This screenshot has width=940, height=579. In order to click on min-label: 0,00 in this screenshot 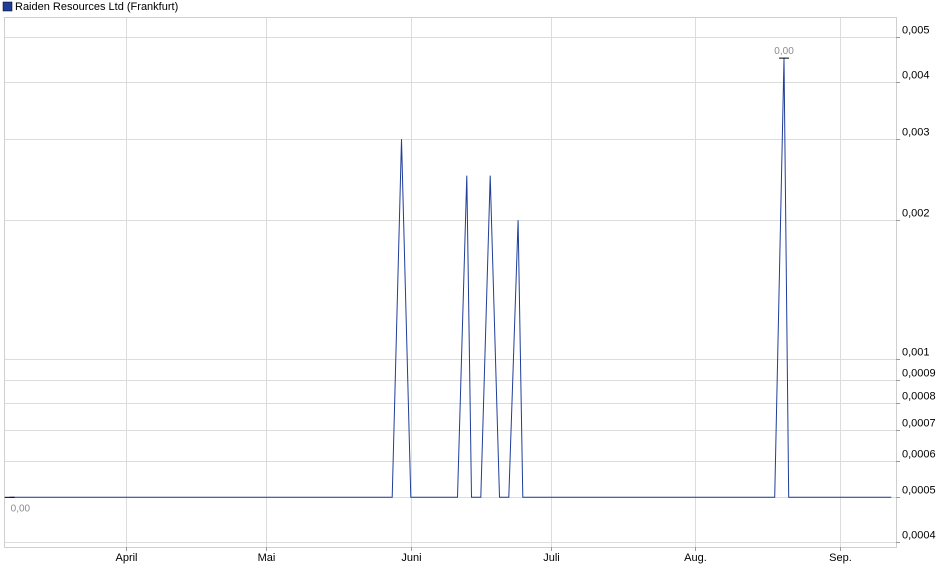, I will do `click(21, 508)`.